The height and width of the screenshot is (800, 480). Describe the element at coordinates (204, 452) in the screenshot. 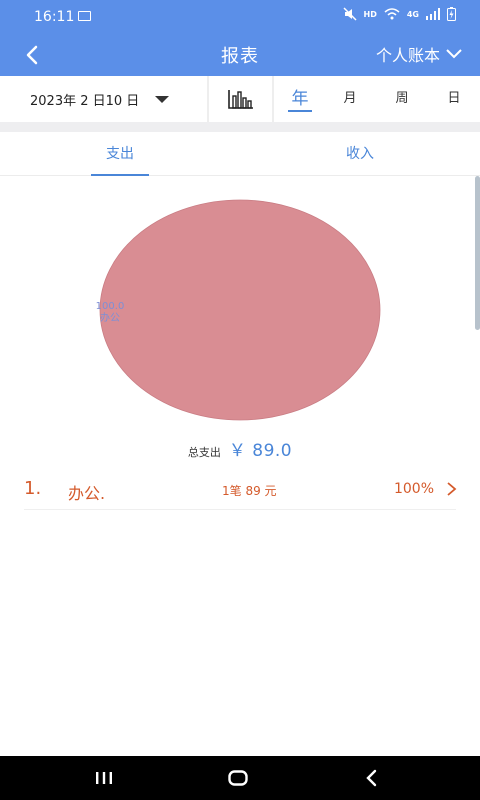

I see `total-label: 总支出` at that location.